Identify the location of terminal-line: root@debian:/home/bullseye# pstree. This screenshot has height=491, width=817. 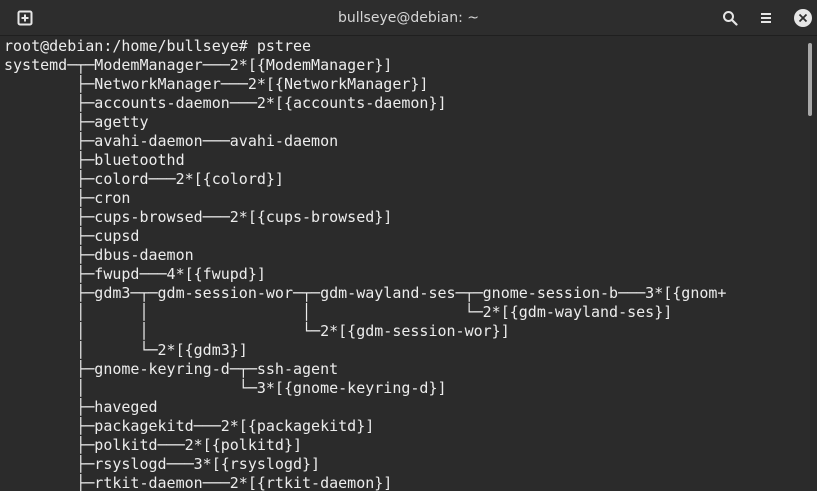
(158, 46).